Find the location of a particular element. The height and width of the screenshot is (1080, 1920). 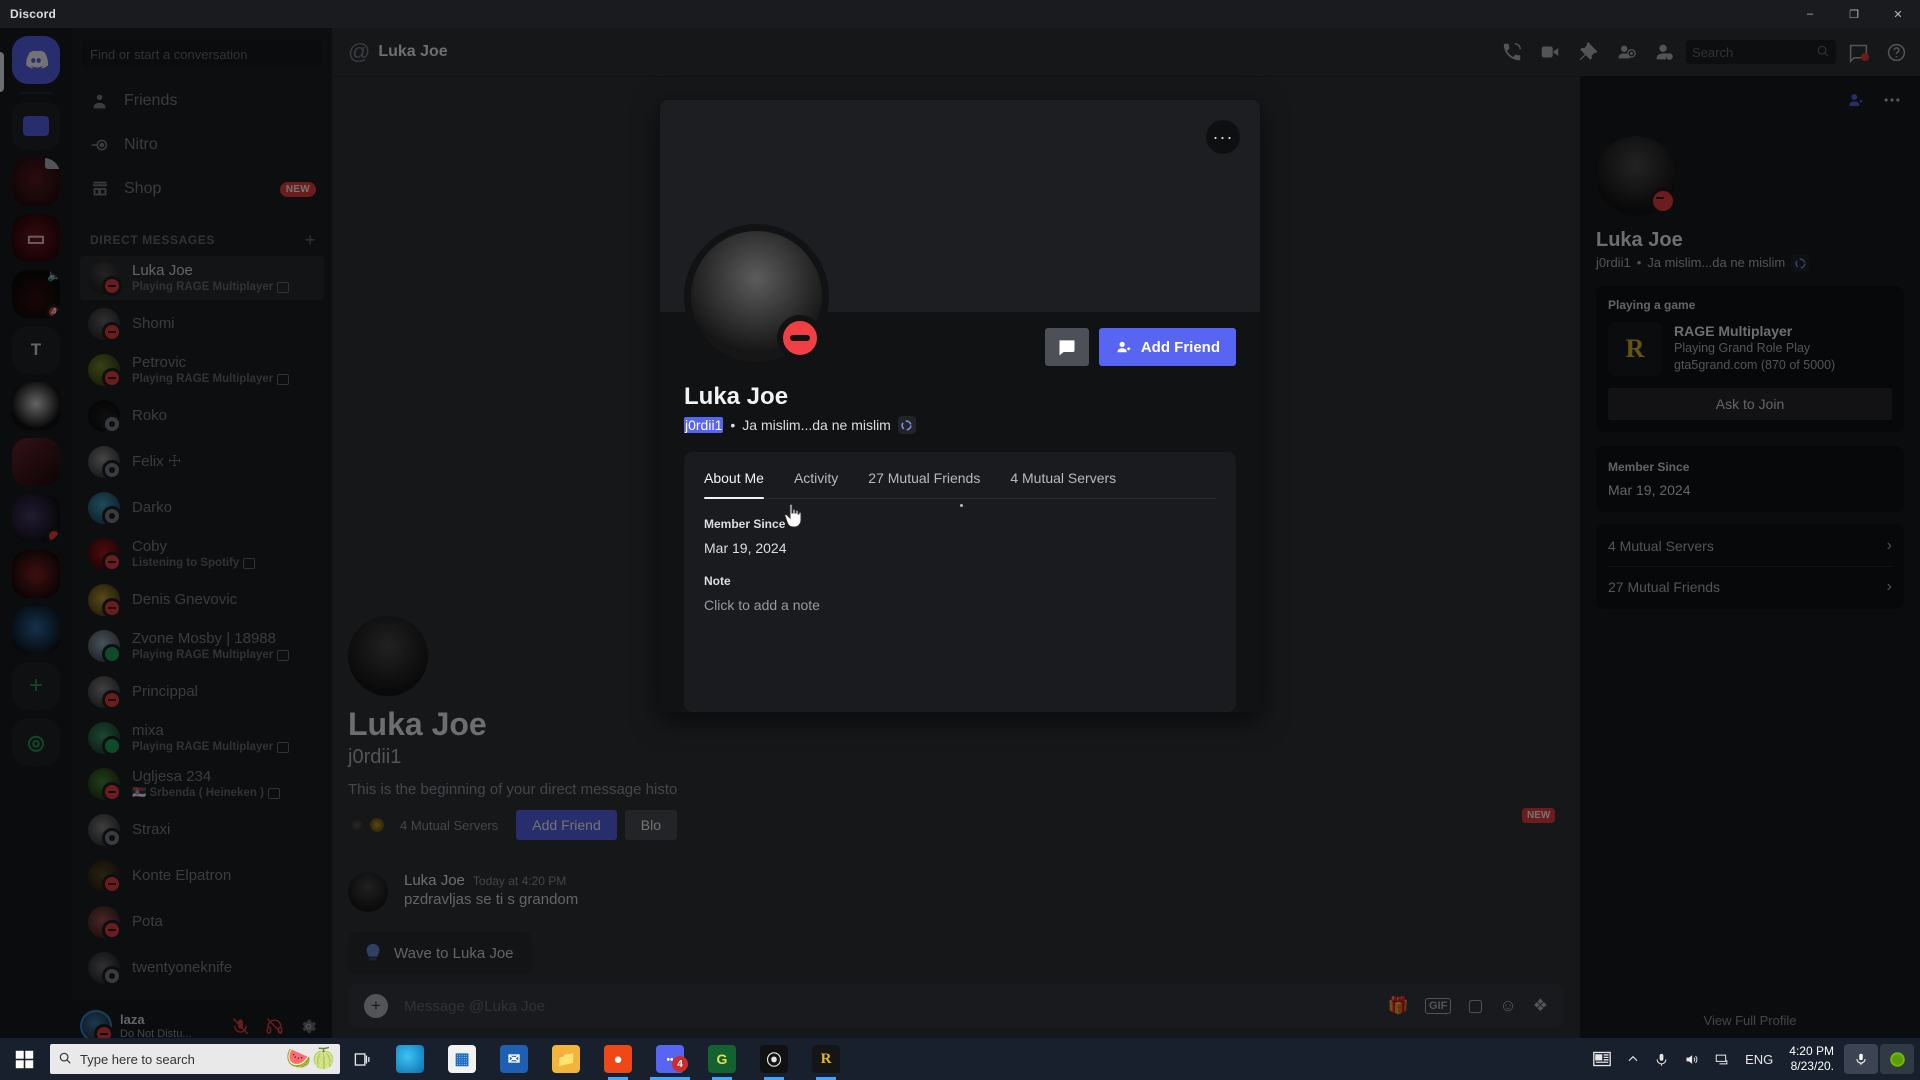

window-title: Discord is located at coordinates (33, 14).